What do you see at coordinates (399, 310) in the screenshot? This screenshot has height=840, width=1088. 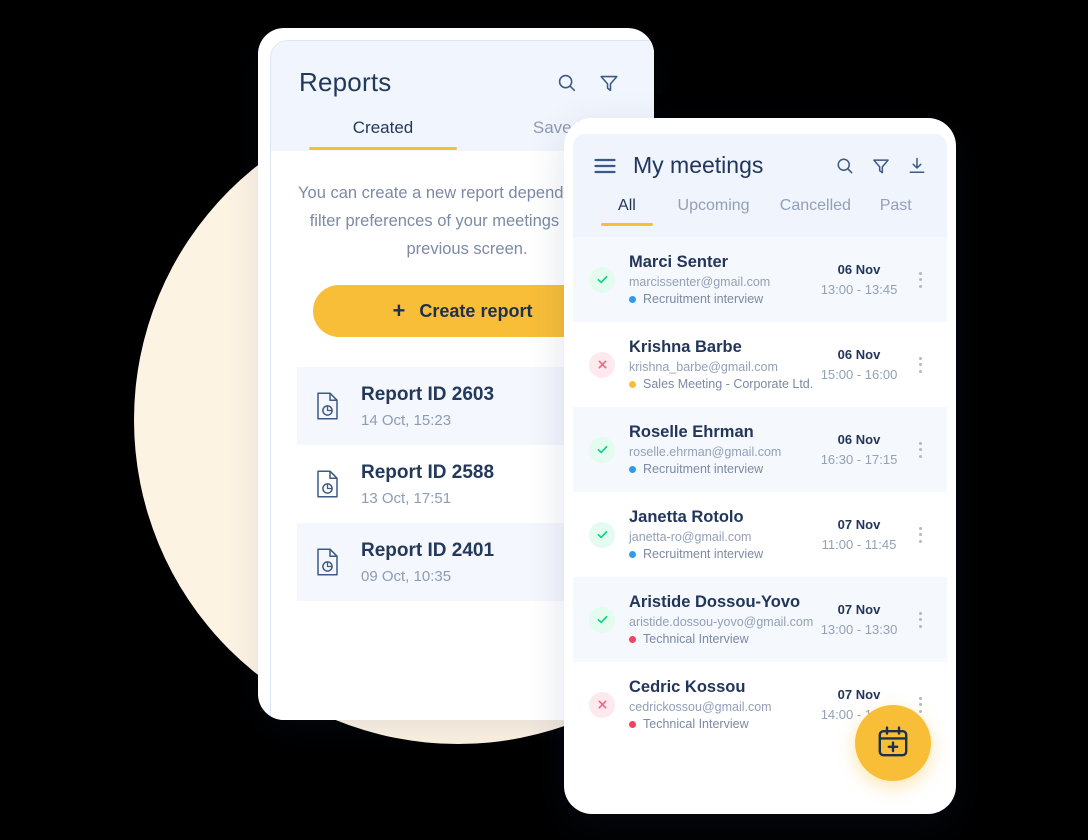 I see `plus-icon: +` at bounding box center [399, 310].